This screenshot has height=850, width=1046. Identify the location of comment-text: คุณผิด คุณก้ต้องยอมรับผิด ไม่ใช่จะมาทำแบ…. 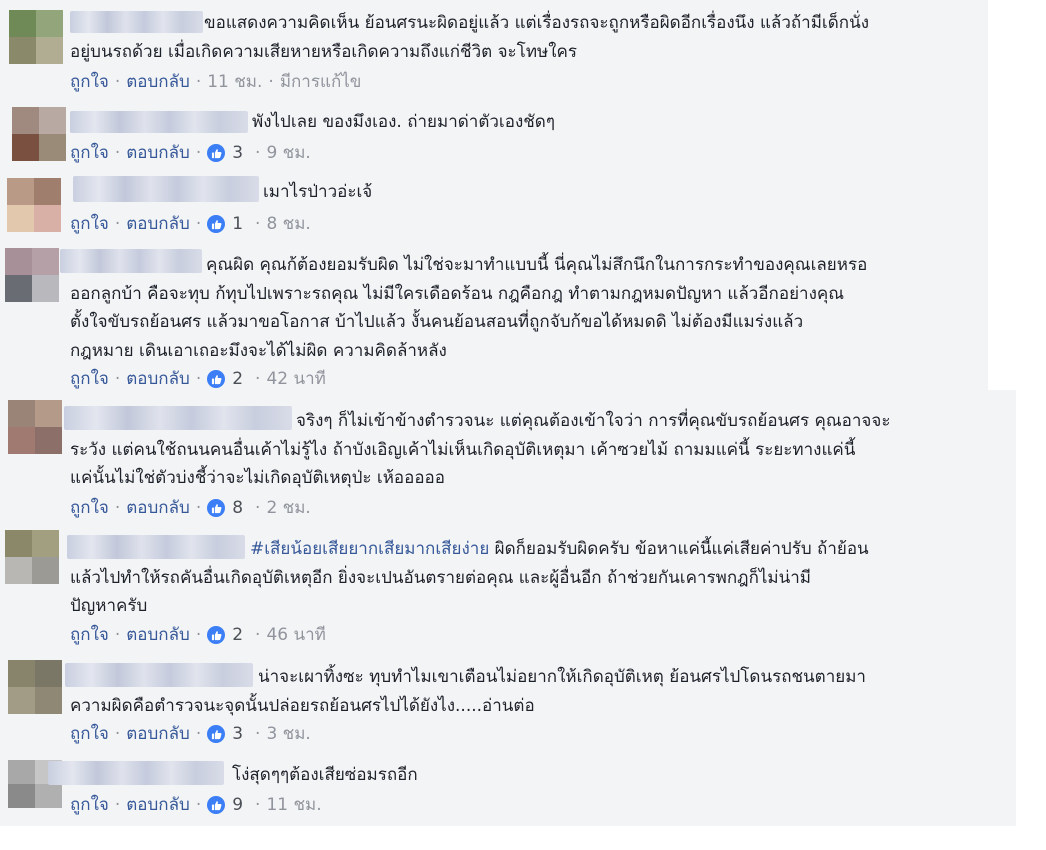
(469, 308).